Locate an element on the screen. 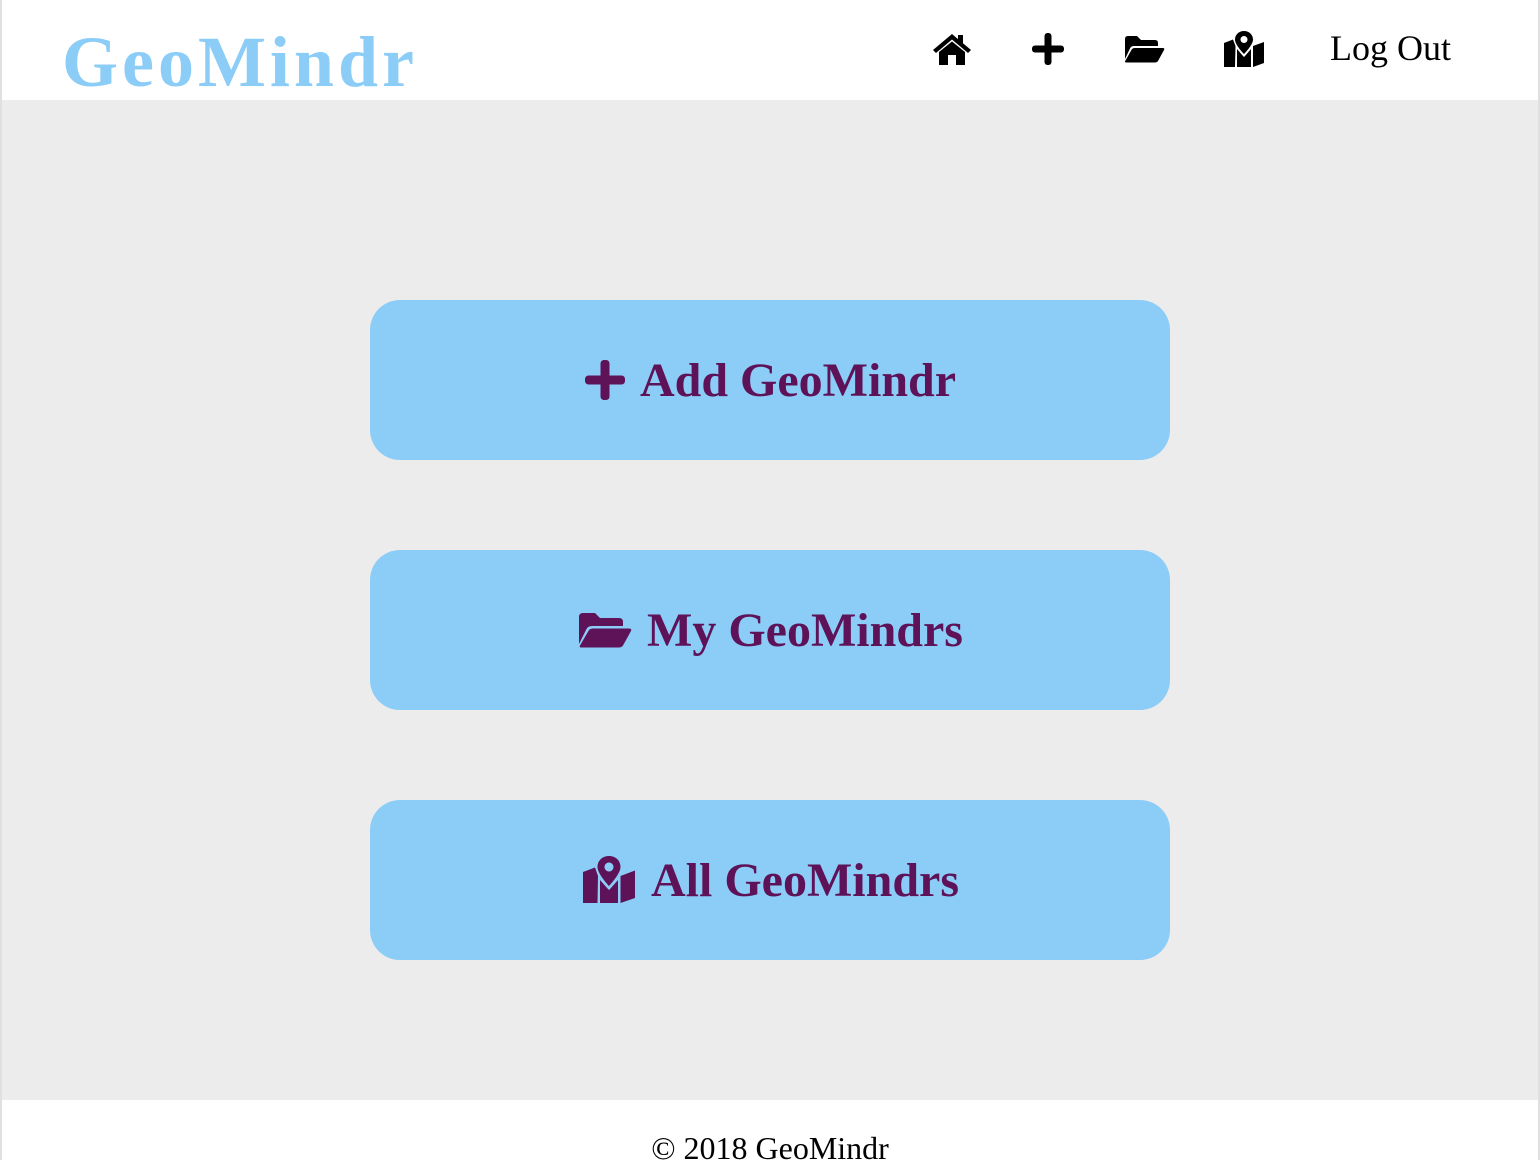 The image size is (1540, 1160). nav-add-button is located at coordinates (1048, 49).